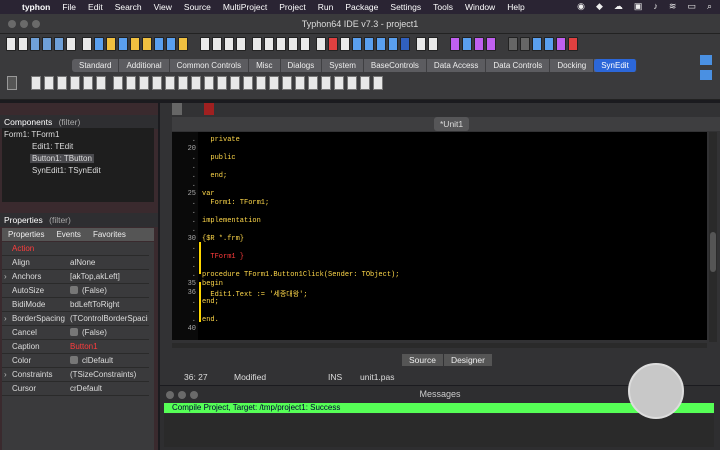 The image size is (720, 450). Describe the element at coordinates (572, 65) in the screenshot. I see `tab-docking: Docking` at that location.